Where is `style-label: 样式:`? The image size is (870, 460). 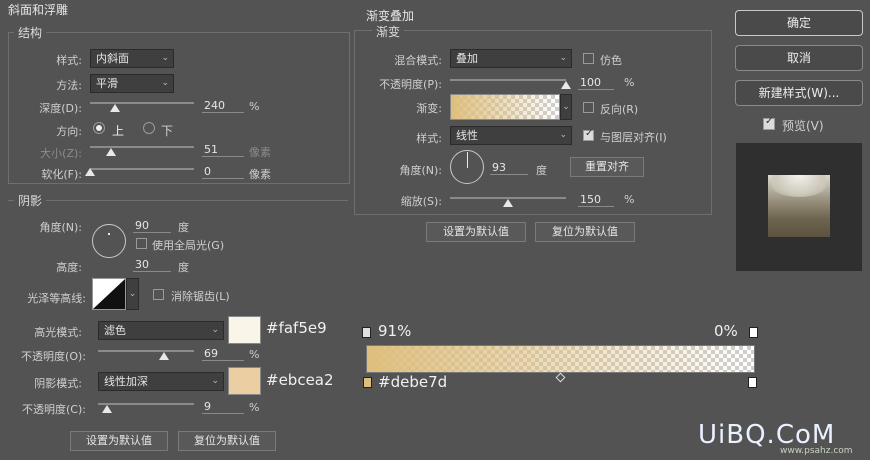
style-label: 样式: is located at coordinates (69, 60).